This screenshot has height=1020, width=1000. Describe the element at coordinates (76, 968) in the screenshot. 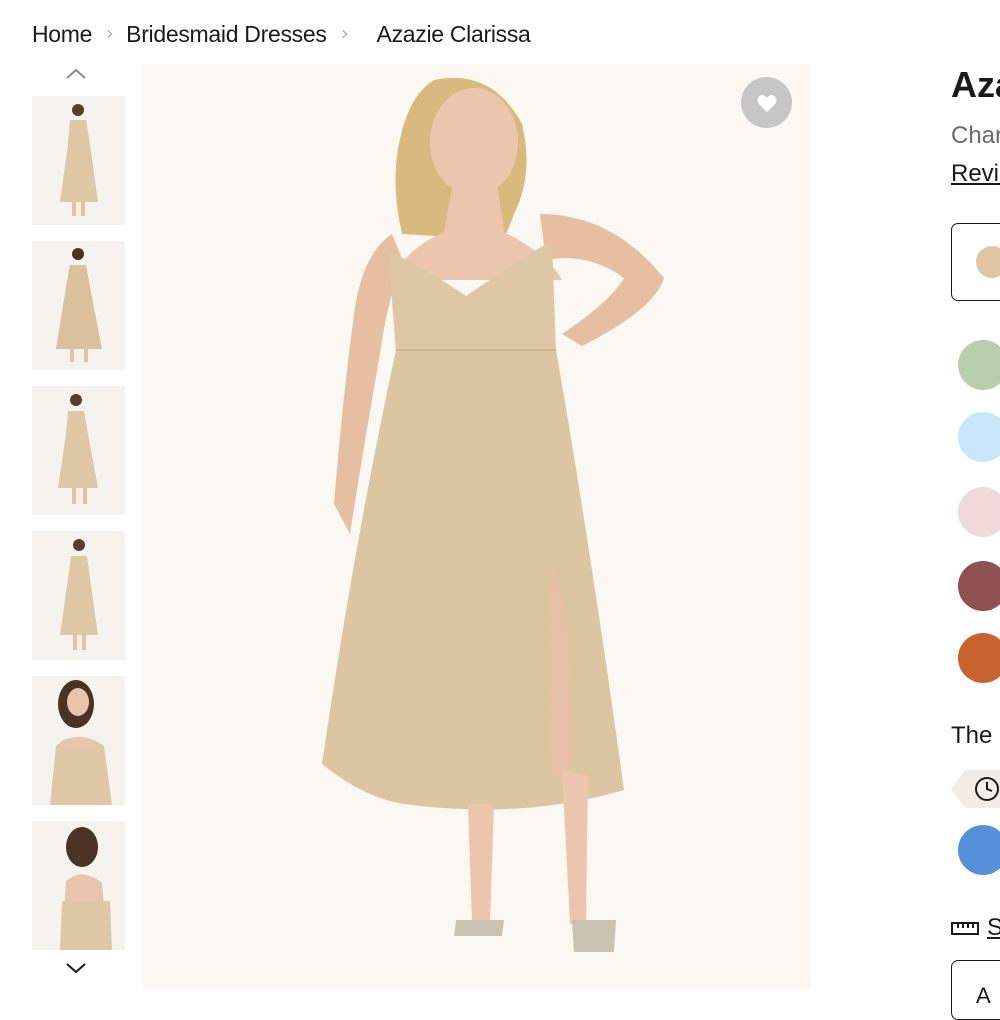

I see `chevron-down-icon` at that location.